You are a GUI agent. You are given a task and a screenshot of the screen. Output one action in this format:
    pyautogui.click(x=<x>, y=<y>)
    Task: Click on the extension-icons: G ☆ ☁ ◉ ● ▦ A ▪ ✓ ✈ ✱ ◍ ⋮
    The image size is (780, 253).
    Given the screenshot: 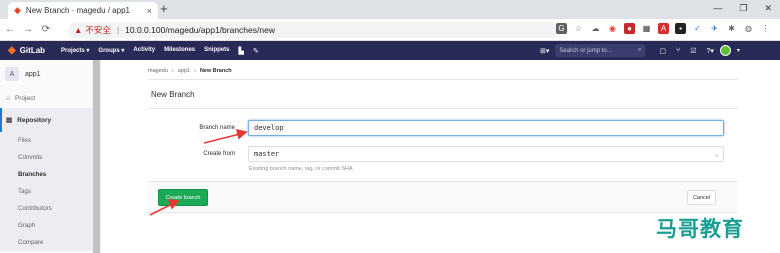 What is the action you would take?
    pyautogui.click(x=663, y=28)
    